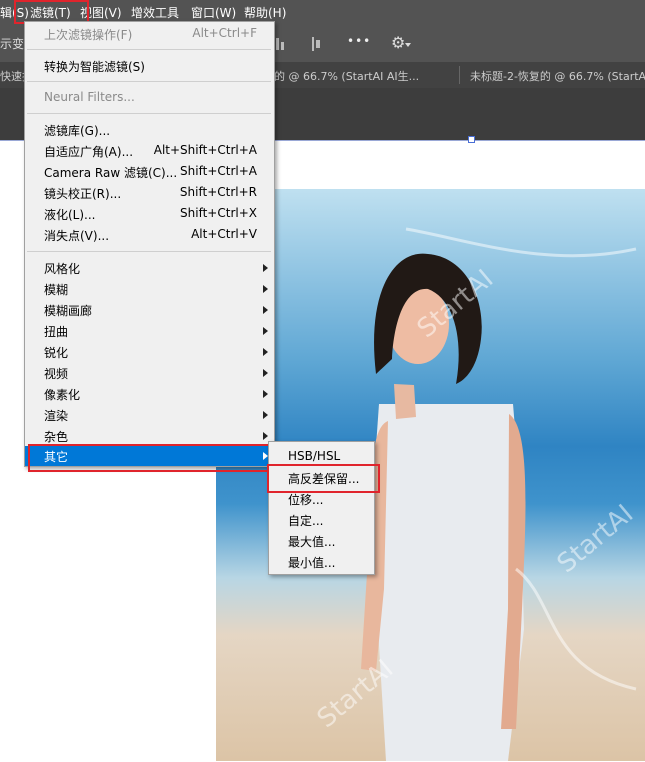  I want to click on menu-item-blur-gallery: 模糊画廊, so click(149, 310).